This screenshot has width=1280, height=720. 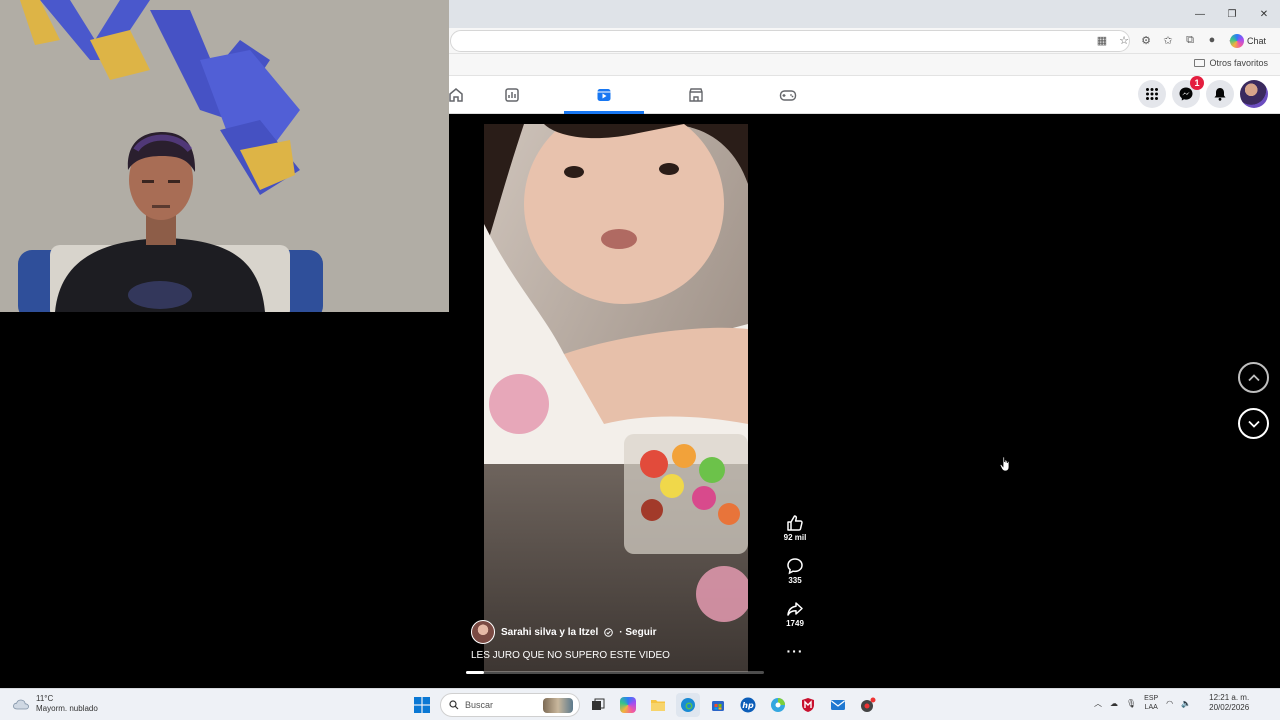 I want to click on microphone-icon: 🎙, so click(x=1131, y=703).